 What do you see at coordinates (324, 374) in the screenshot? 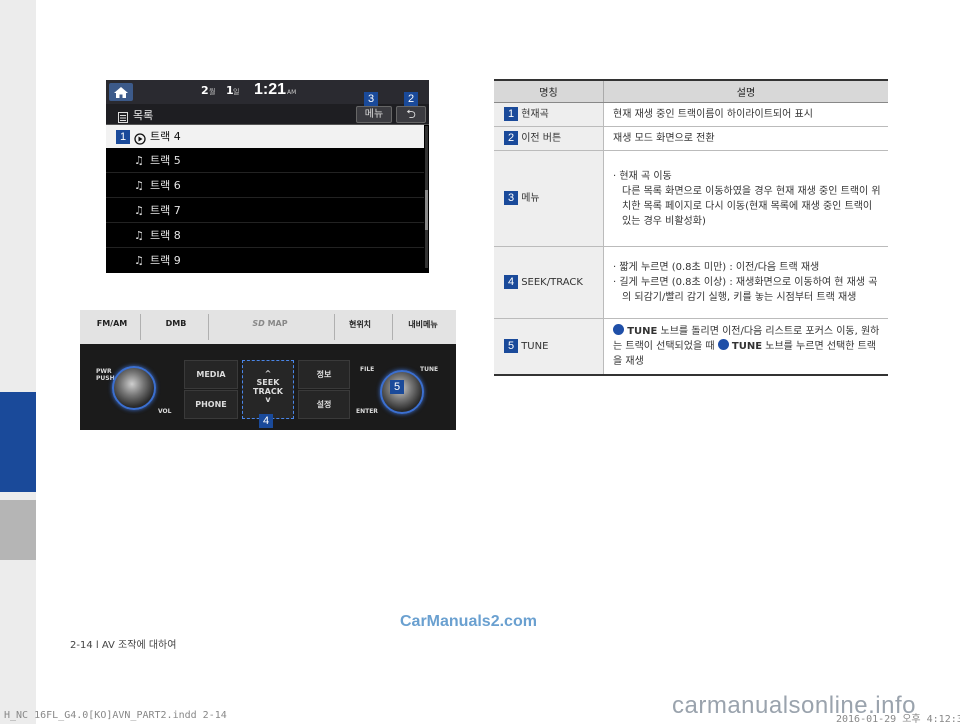
I see `info-button: 정보` at bounding box center [324, 374].